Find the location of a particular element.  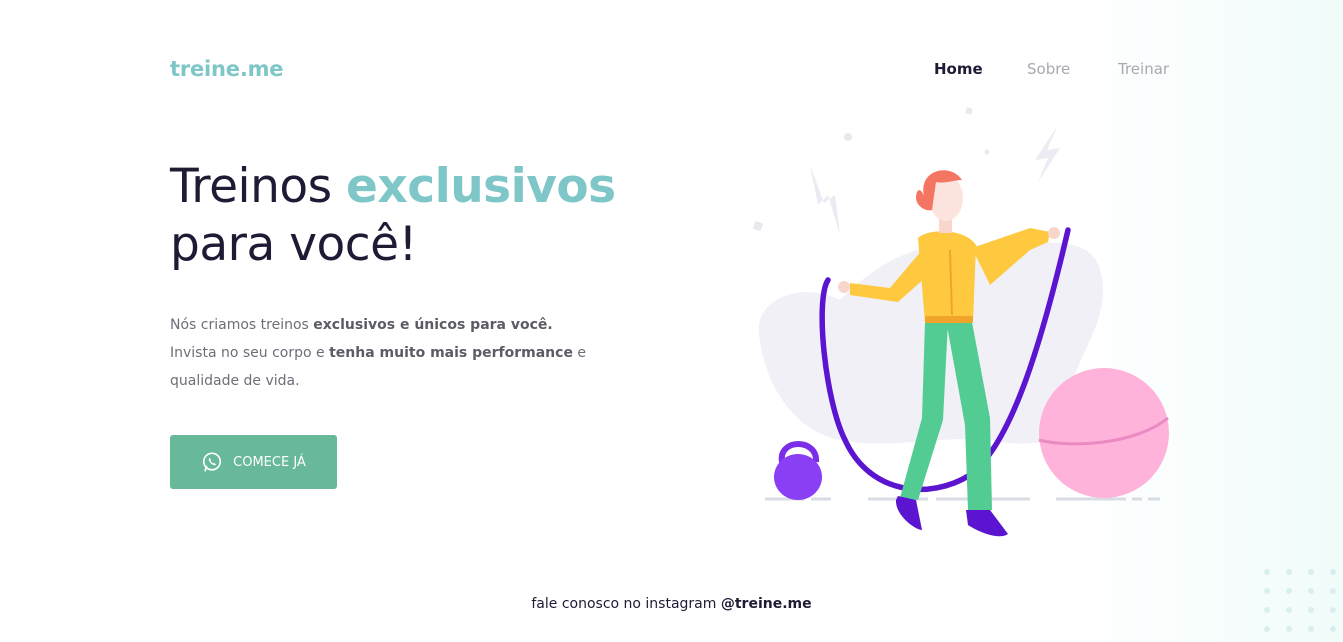

person-shoe-right is located at coordinates (987, 523).